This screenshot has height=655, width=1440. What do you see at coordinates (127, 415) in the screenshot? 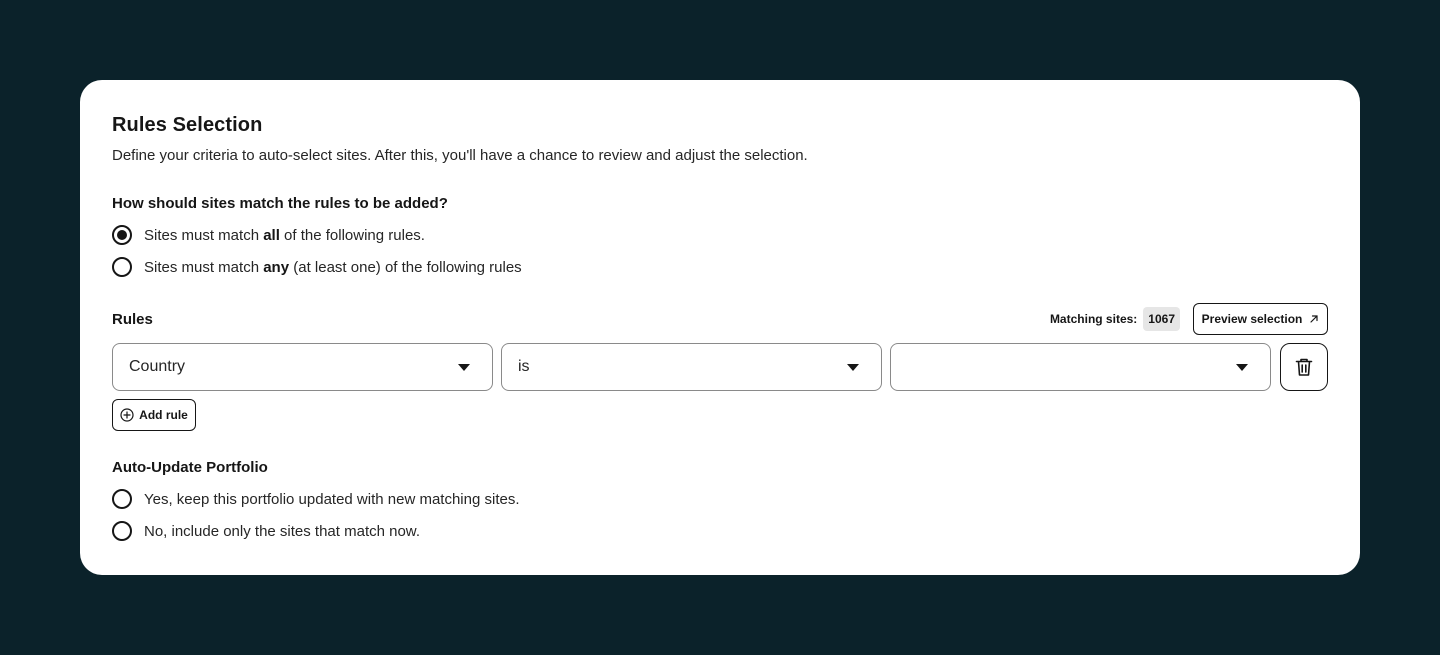
I see `plus-circle-icon` at bounding box center [127, 415].